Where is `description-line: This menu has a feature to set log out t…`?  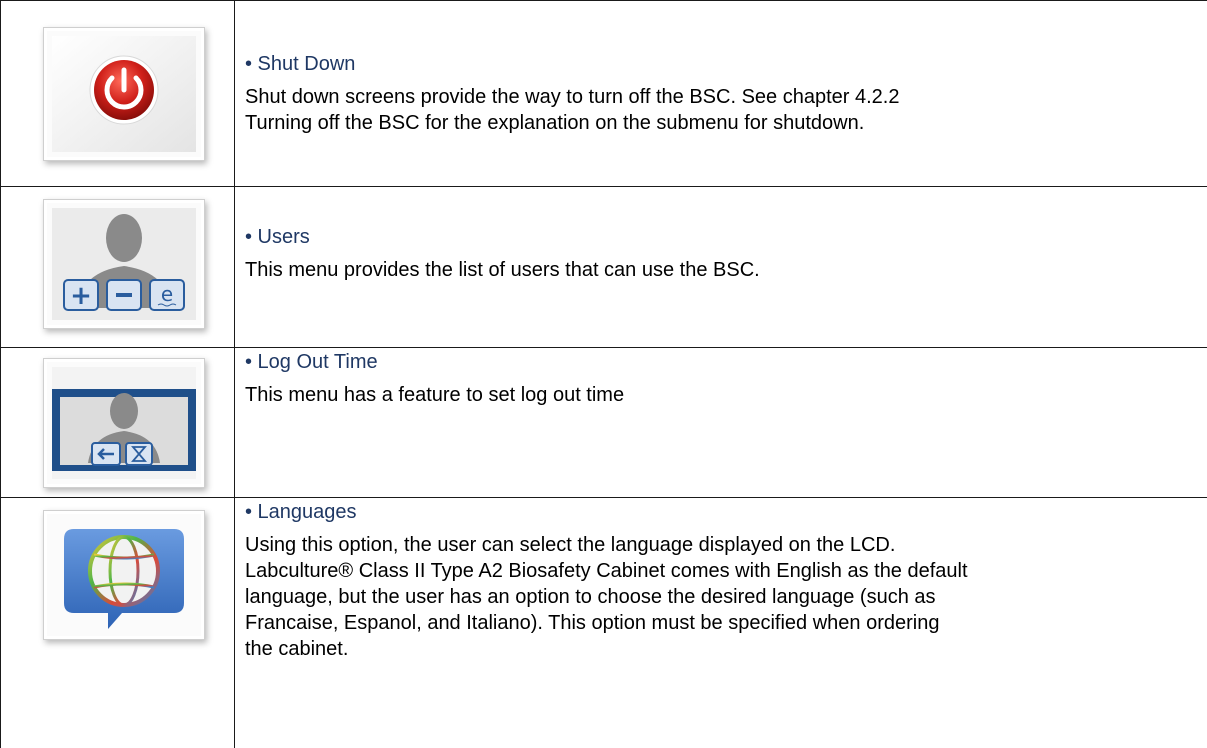 description-line: This menu has a feature to set log out t… is located at coordinates (435, 395).